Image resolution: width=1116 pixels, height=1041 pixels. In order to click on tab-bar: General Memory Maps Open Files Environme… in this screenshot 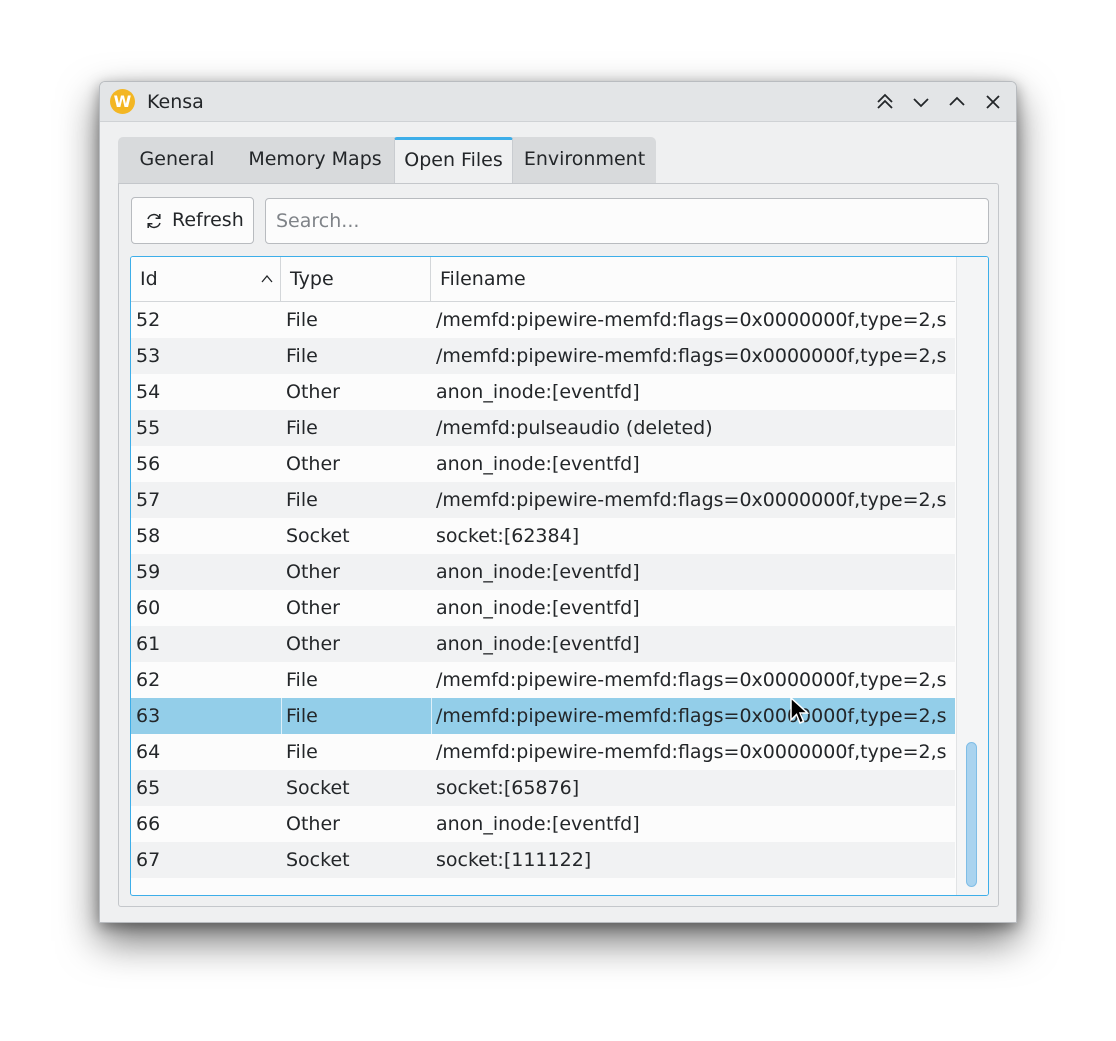, I will do `click(387, 160)`.